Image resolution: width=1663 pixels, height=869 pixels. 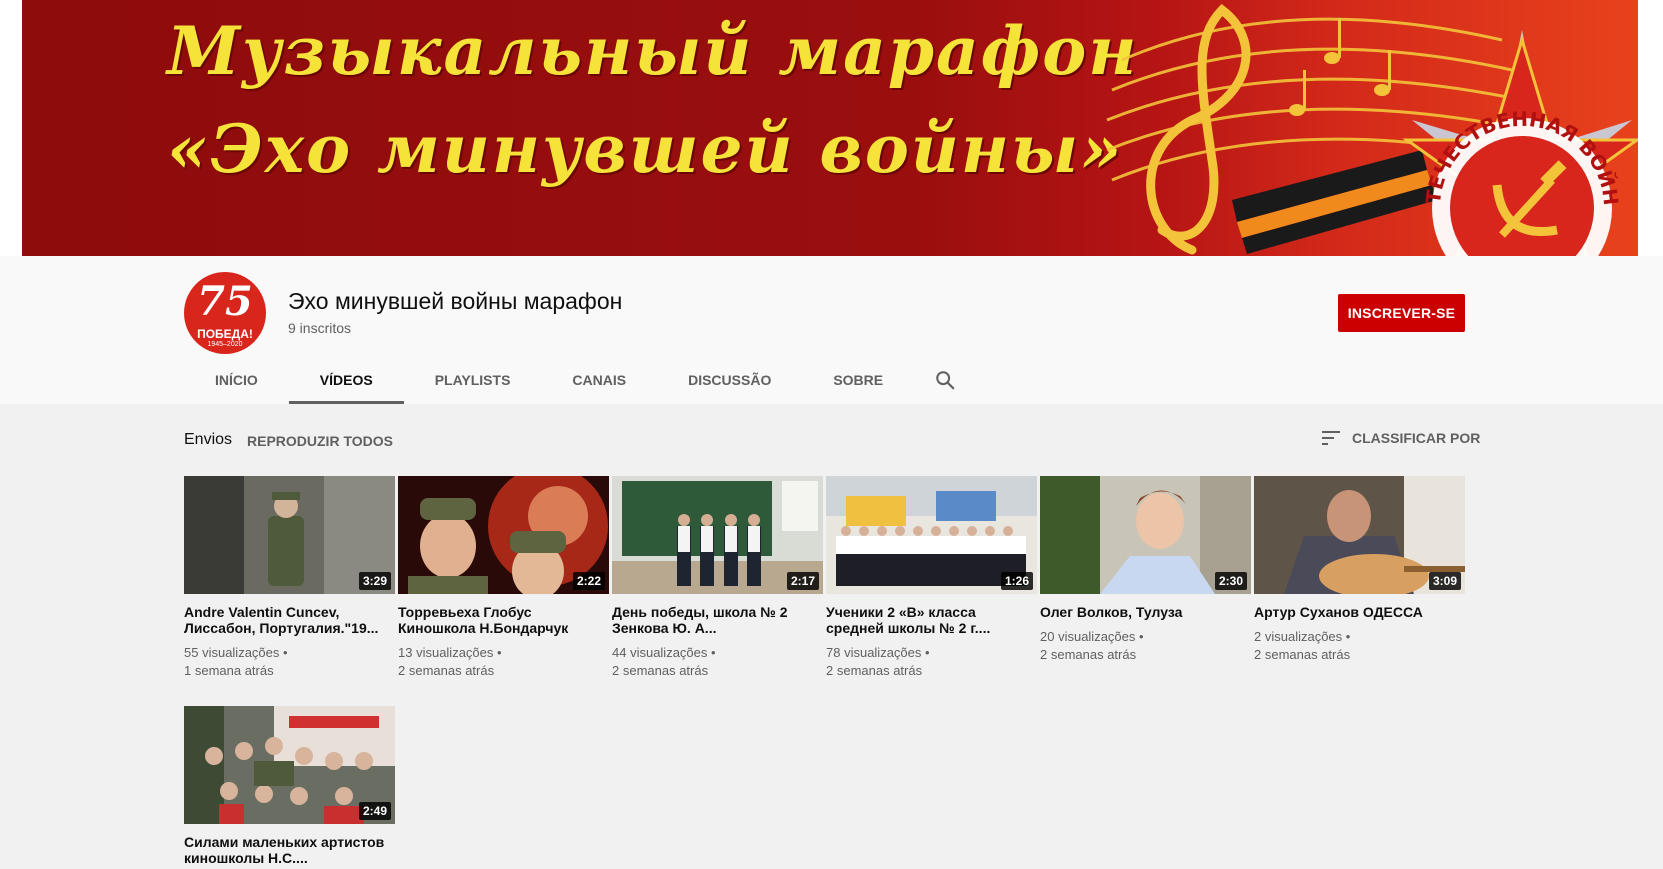 What do you see at coordinates (289, 535) in the screenshot?
I see `video-thumbnail: 3:29` at bounding box center [289, 535].